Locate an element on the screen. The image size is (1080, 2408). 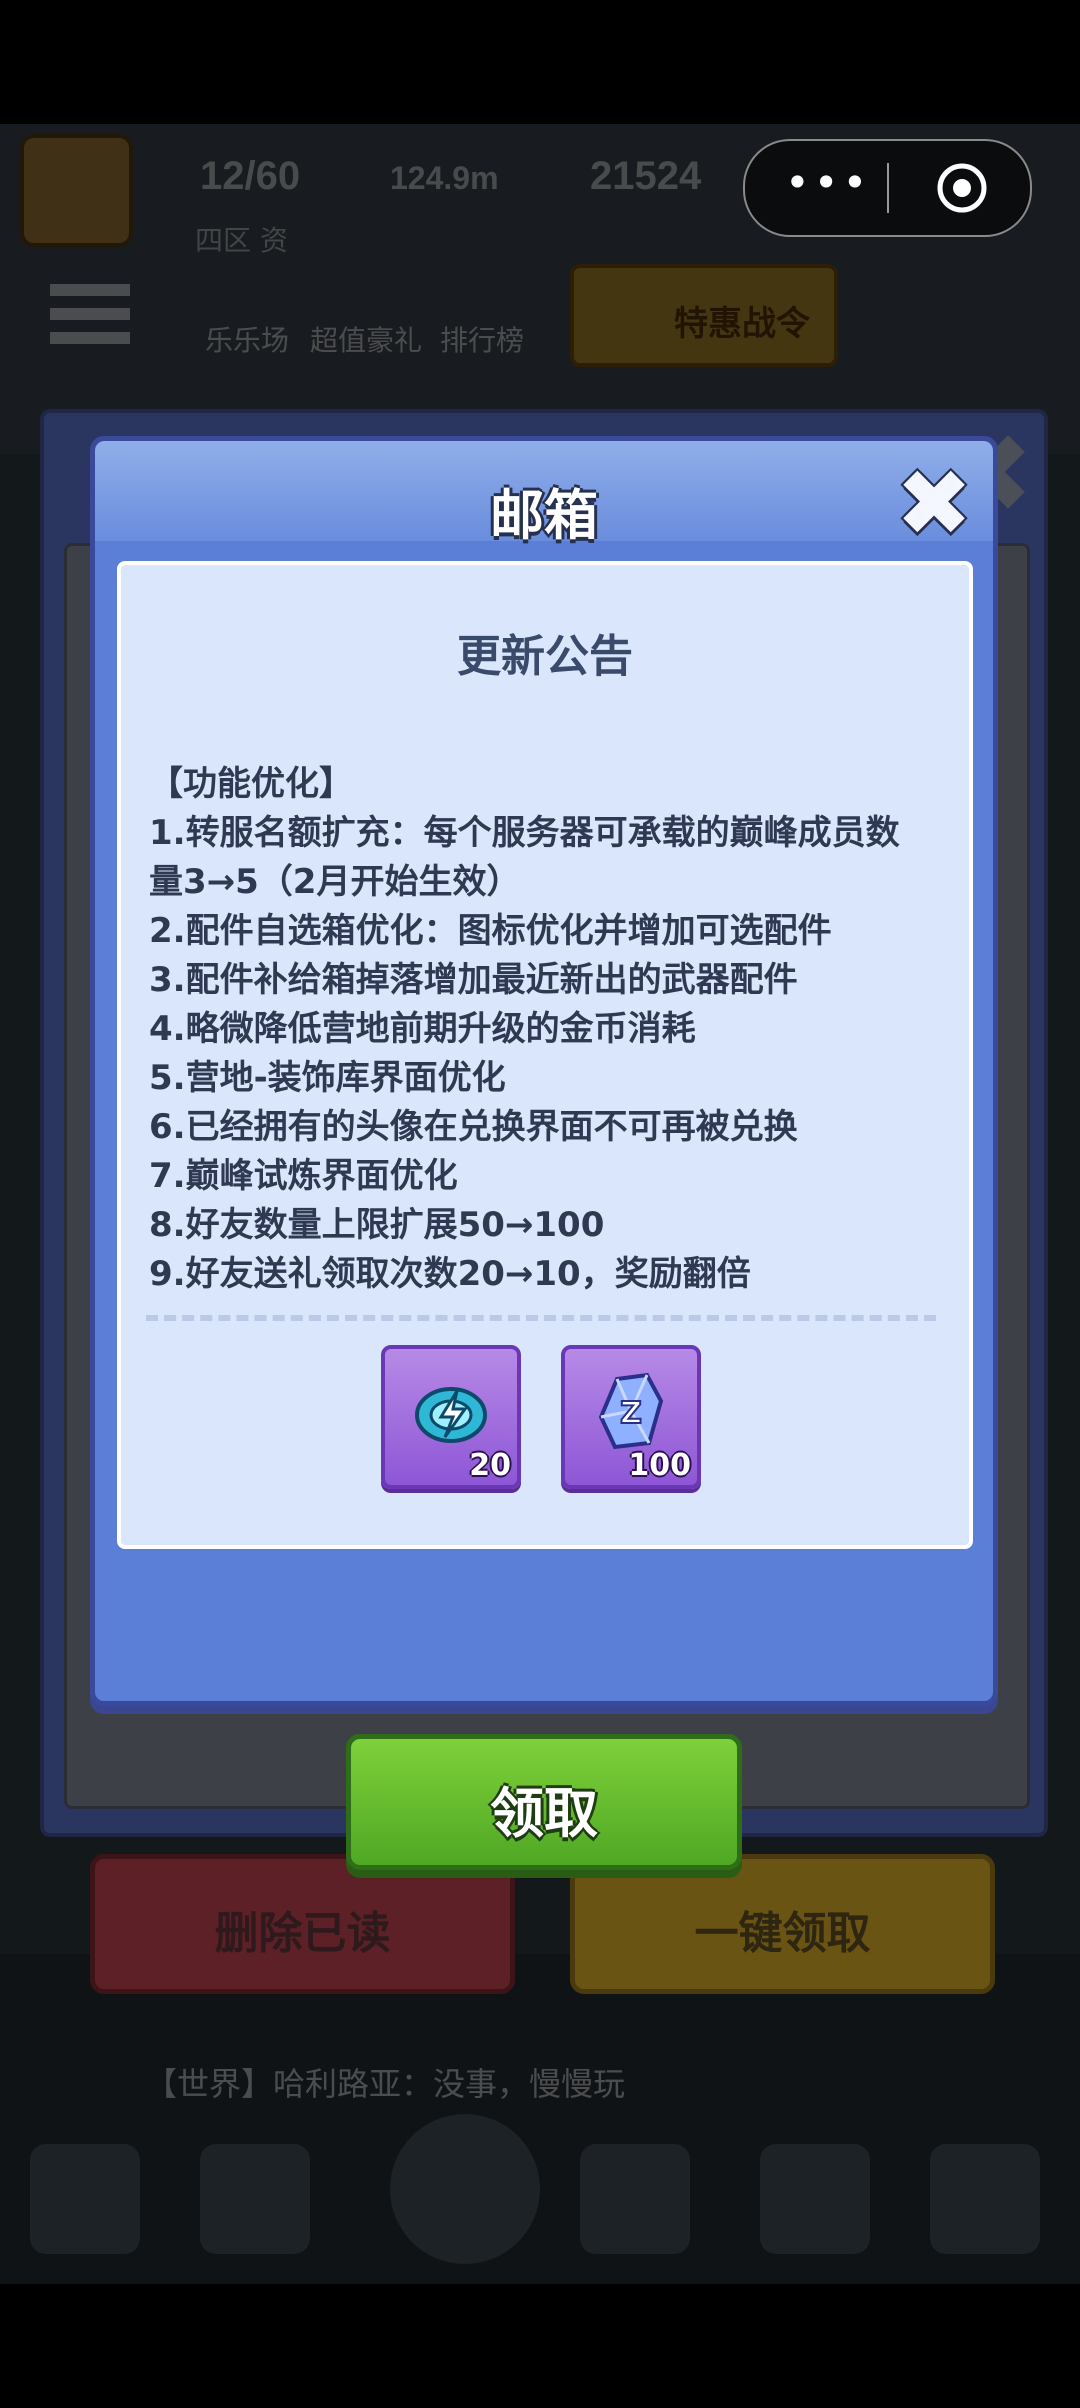
claim-label: 领取 is located at coordinates (544, 1813).